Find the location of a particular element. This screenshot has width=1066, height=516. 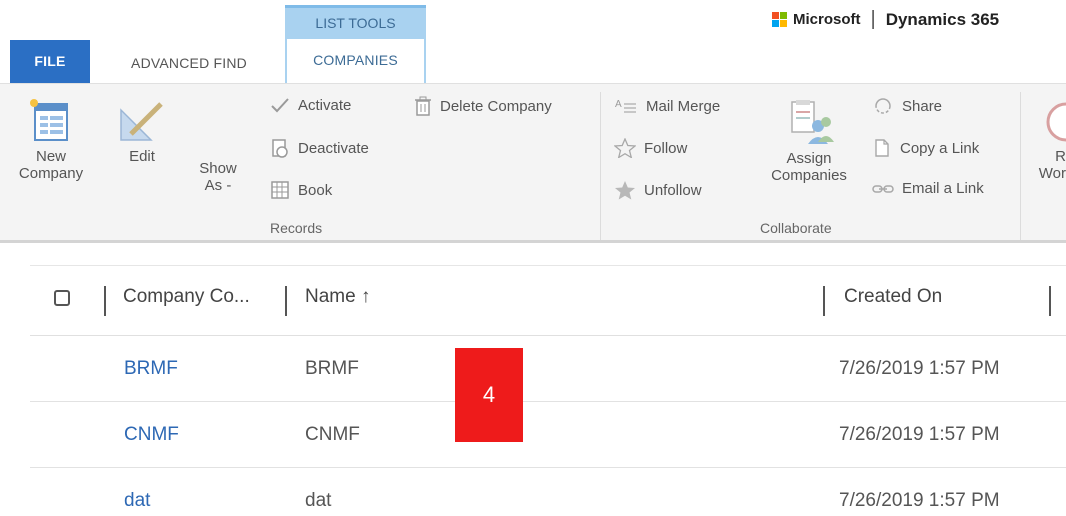

copy-link-button: Copy a Link is located at coordinates (925, 148).